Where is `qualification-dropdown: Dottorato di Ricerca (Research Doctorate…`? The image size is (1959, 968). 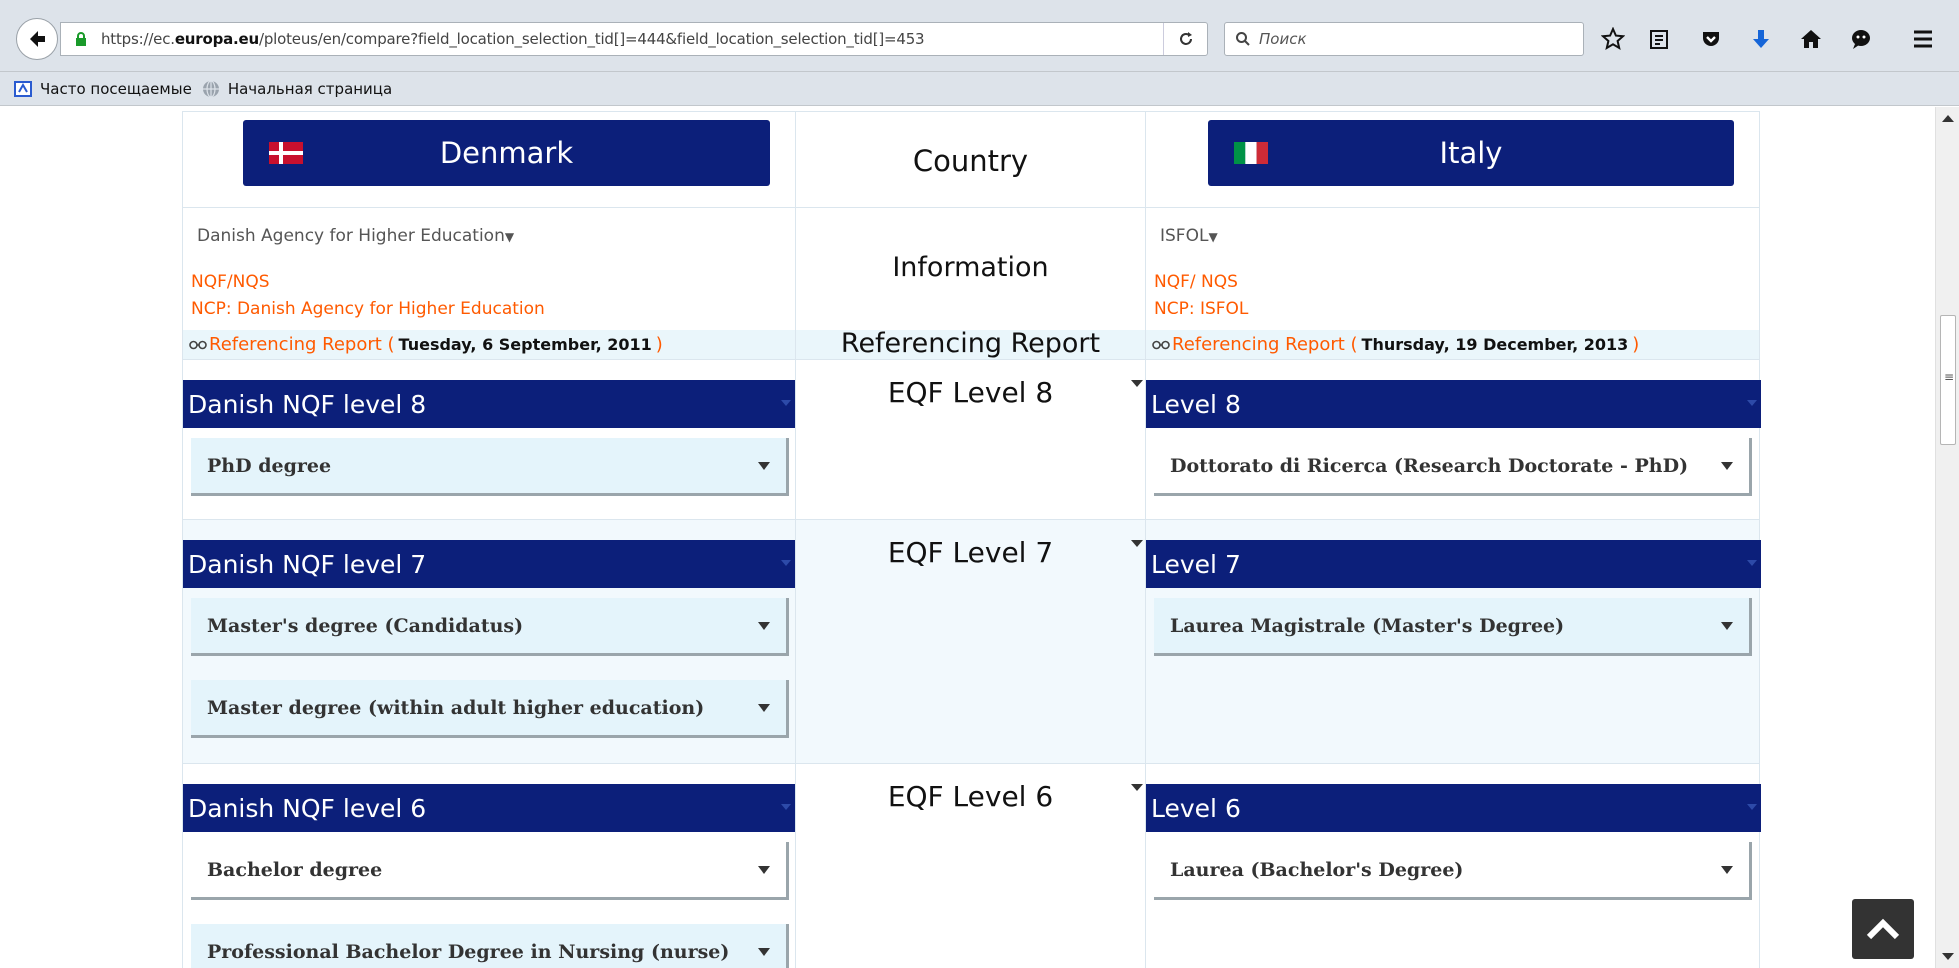
qualification-dropdown: Dottorato di Ricerca (Research Doctorate… is located at coordinates (1453, 467).